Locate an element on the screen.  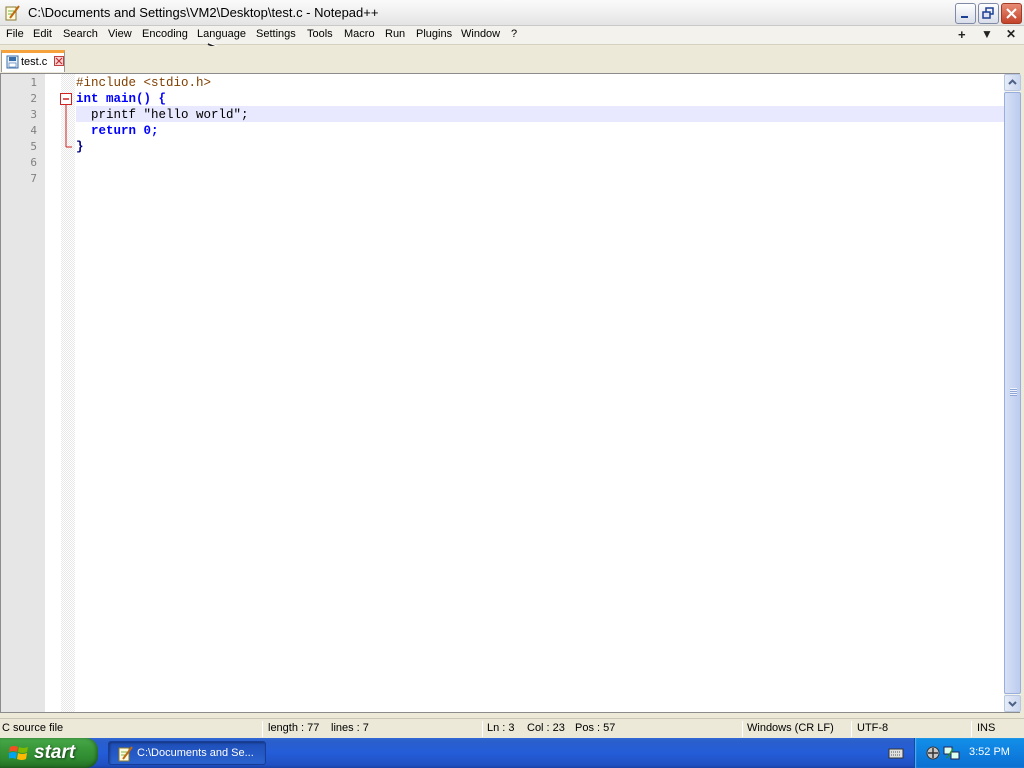
fold-margin is located at coordinates (60, 393).